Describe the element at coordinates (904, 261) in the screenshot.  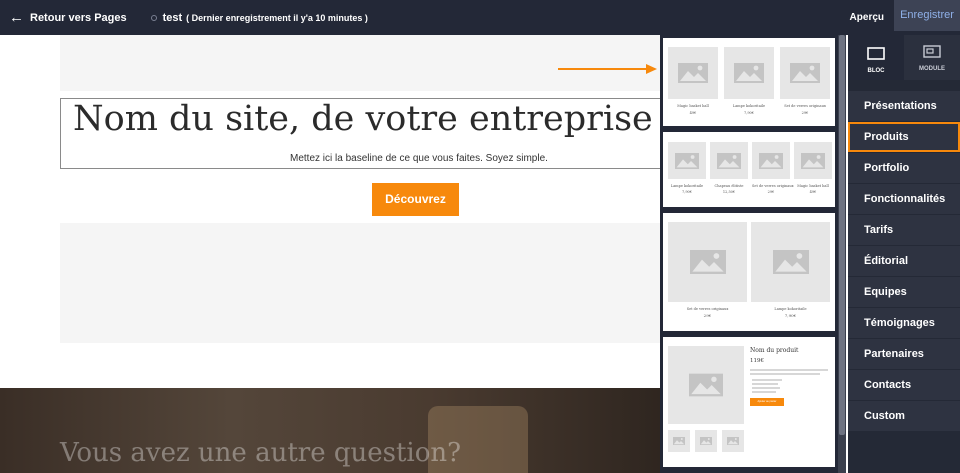
I see `menu-item-editorial: Éditorial` at that location.